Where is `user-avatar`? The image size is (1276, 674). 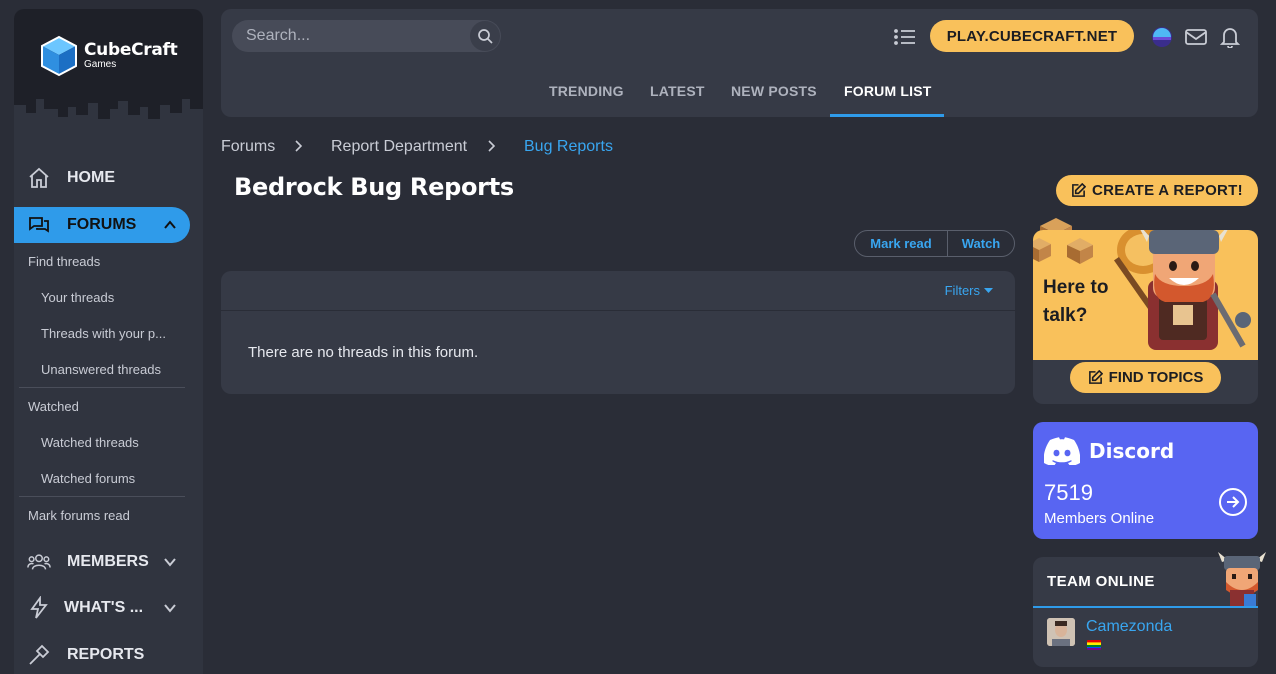
user-avatar is located at coordinates (1162, 37).